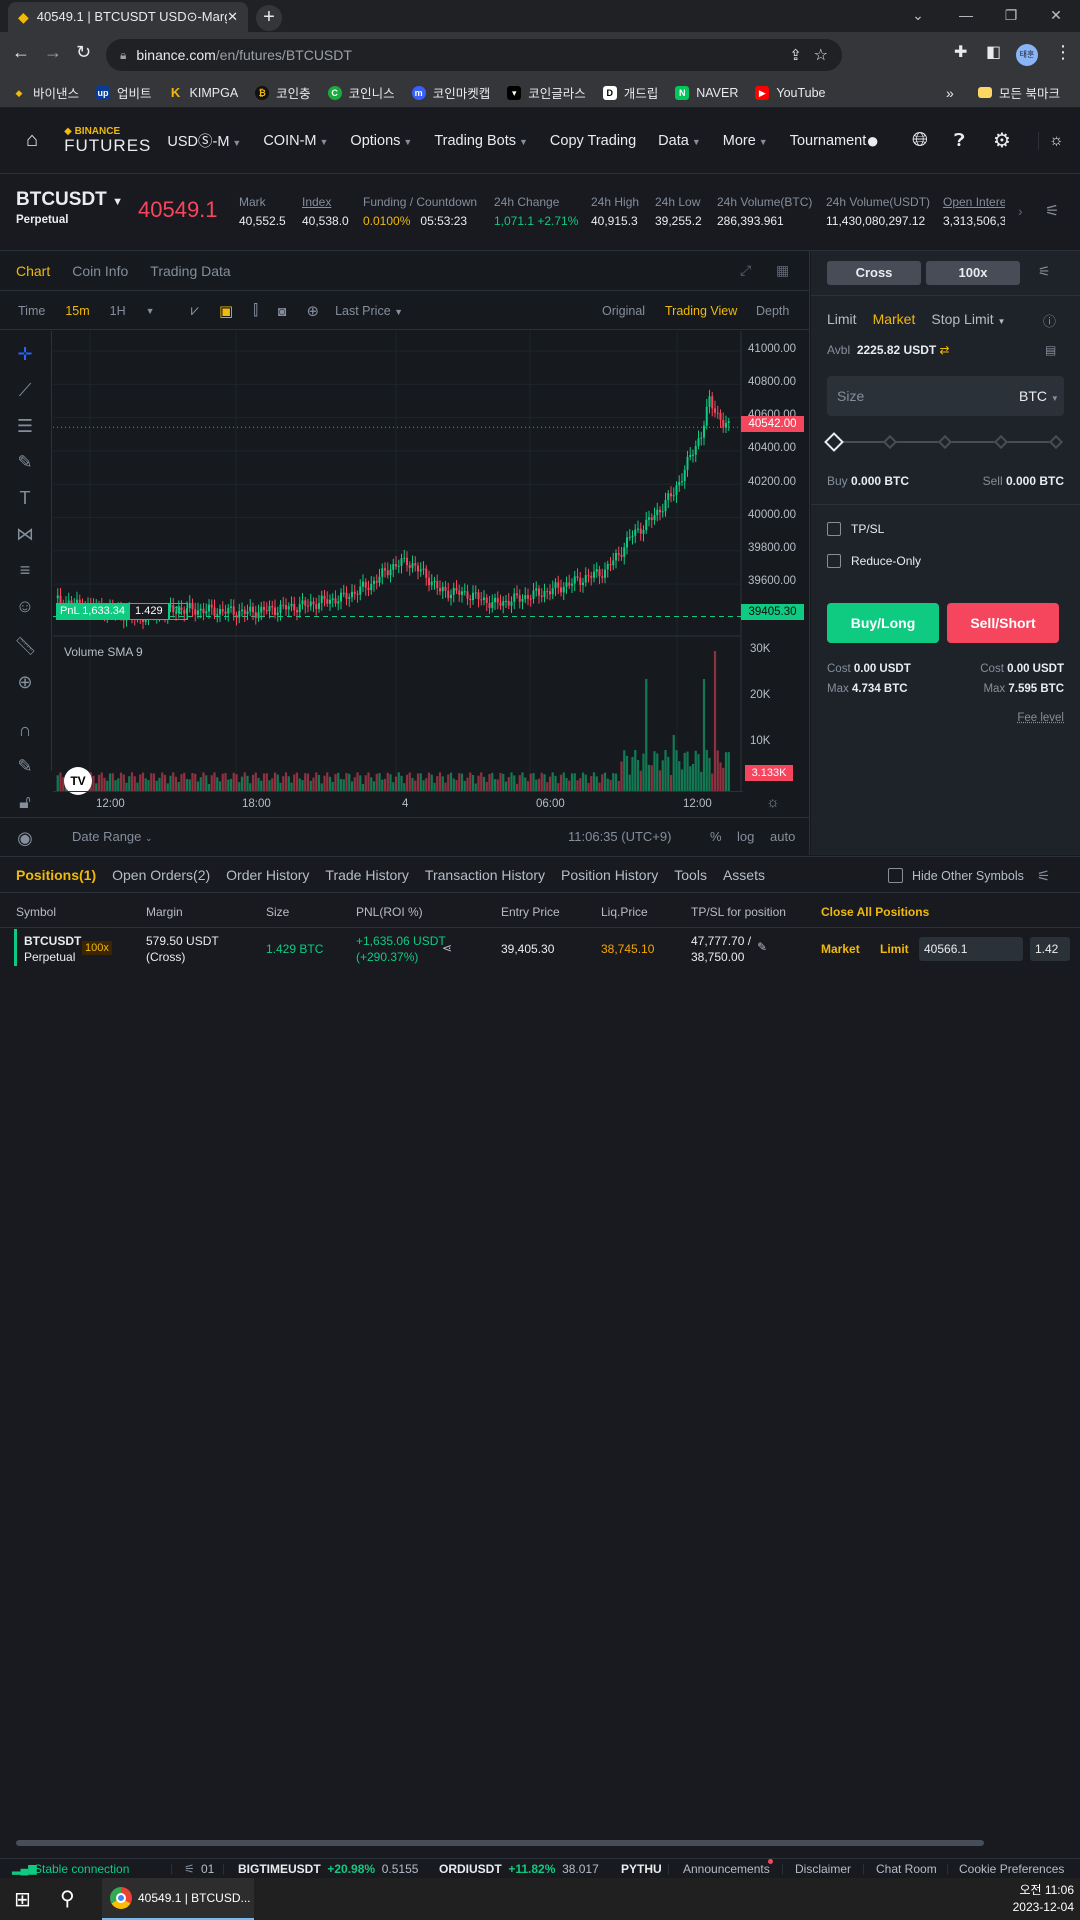 Image resolution: width=1080 pixels, height=1920 pixels. What do you see at coordinates (53, 52) in the screenshot?
I see `forward-icon: →` at bounding box center [53, 52].